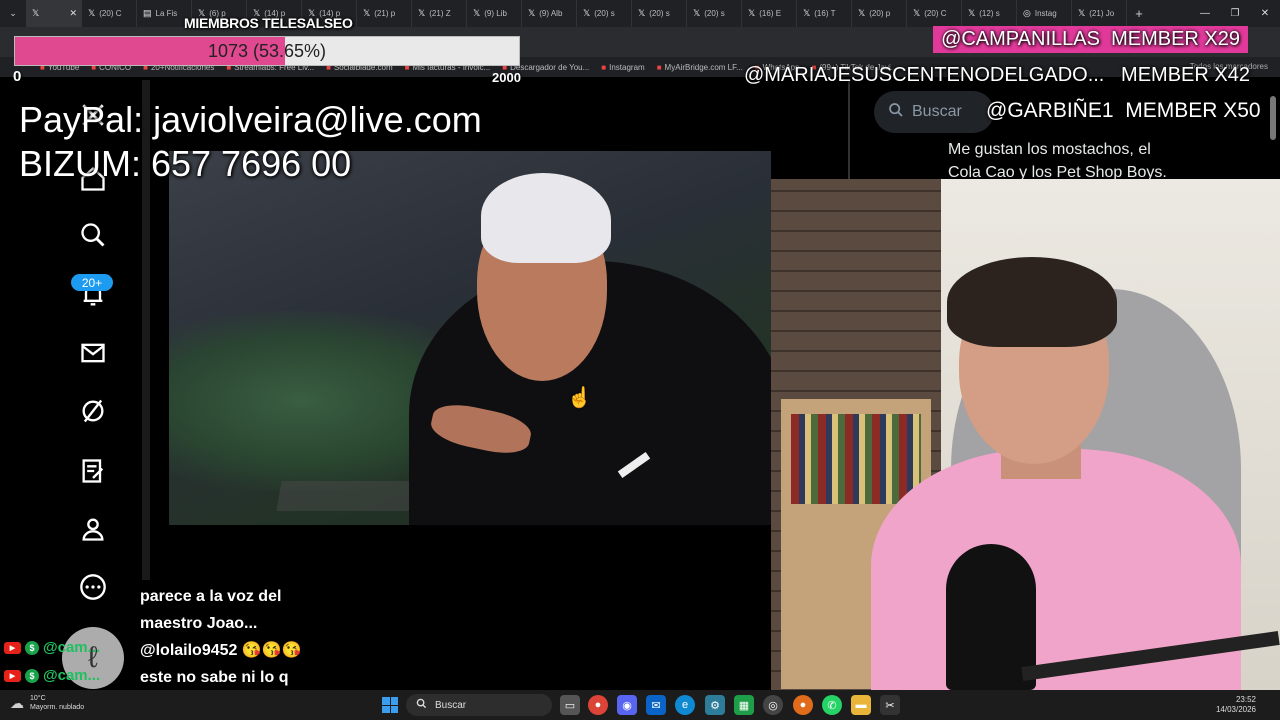  What do you see at coordinates (744, 705) in the screenshot?
I see `green-app-icon: ▦` at bounding box center [744, 705].